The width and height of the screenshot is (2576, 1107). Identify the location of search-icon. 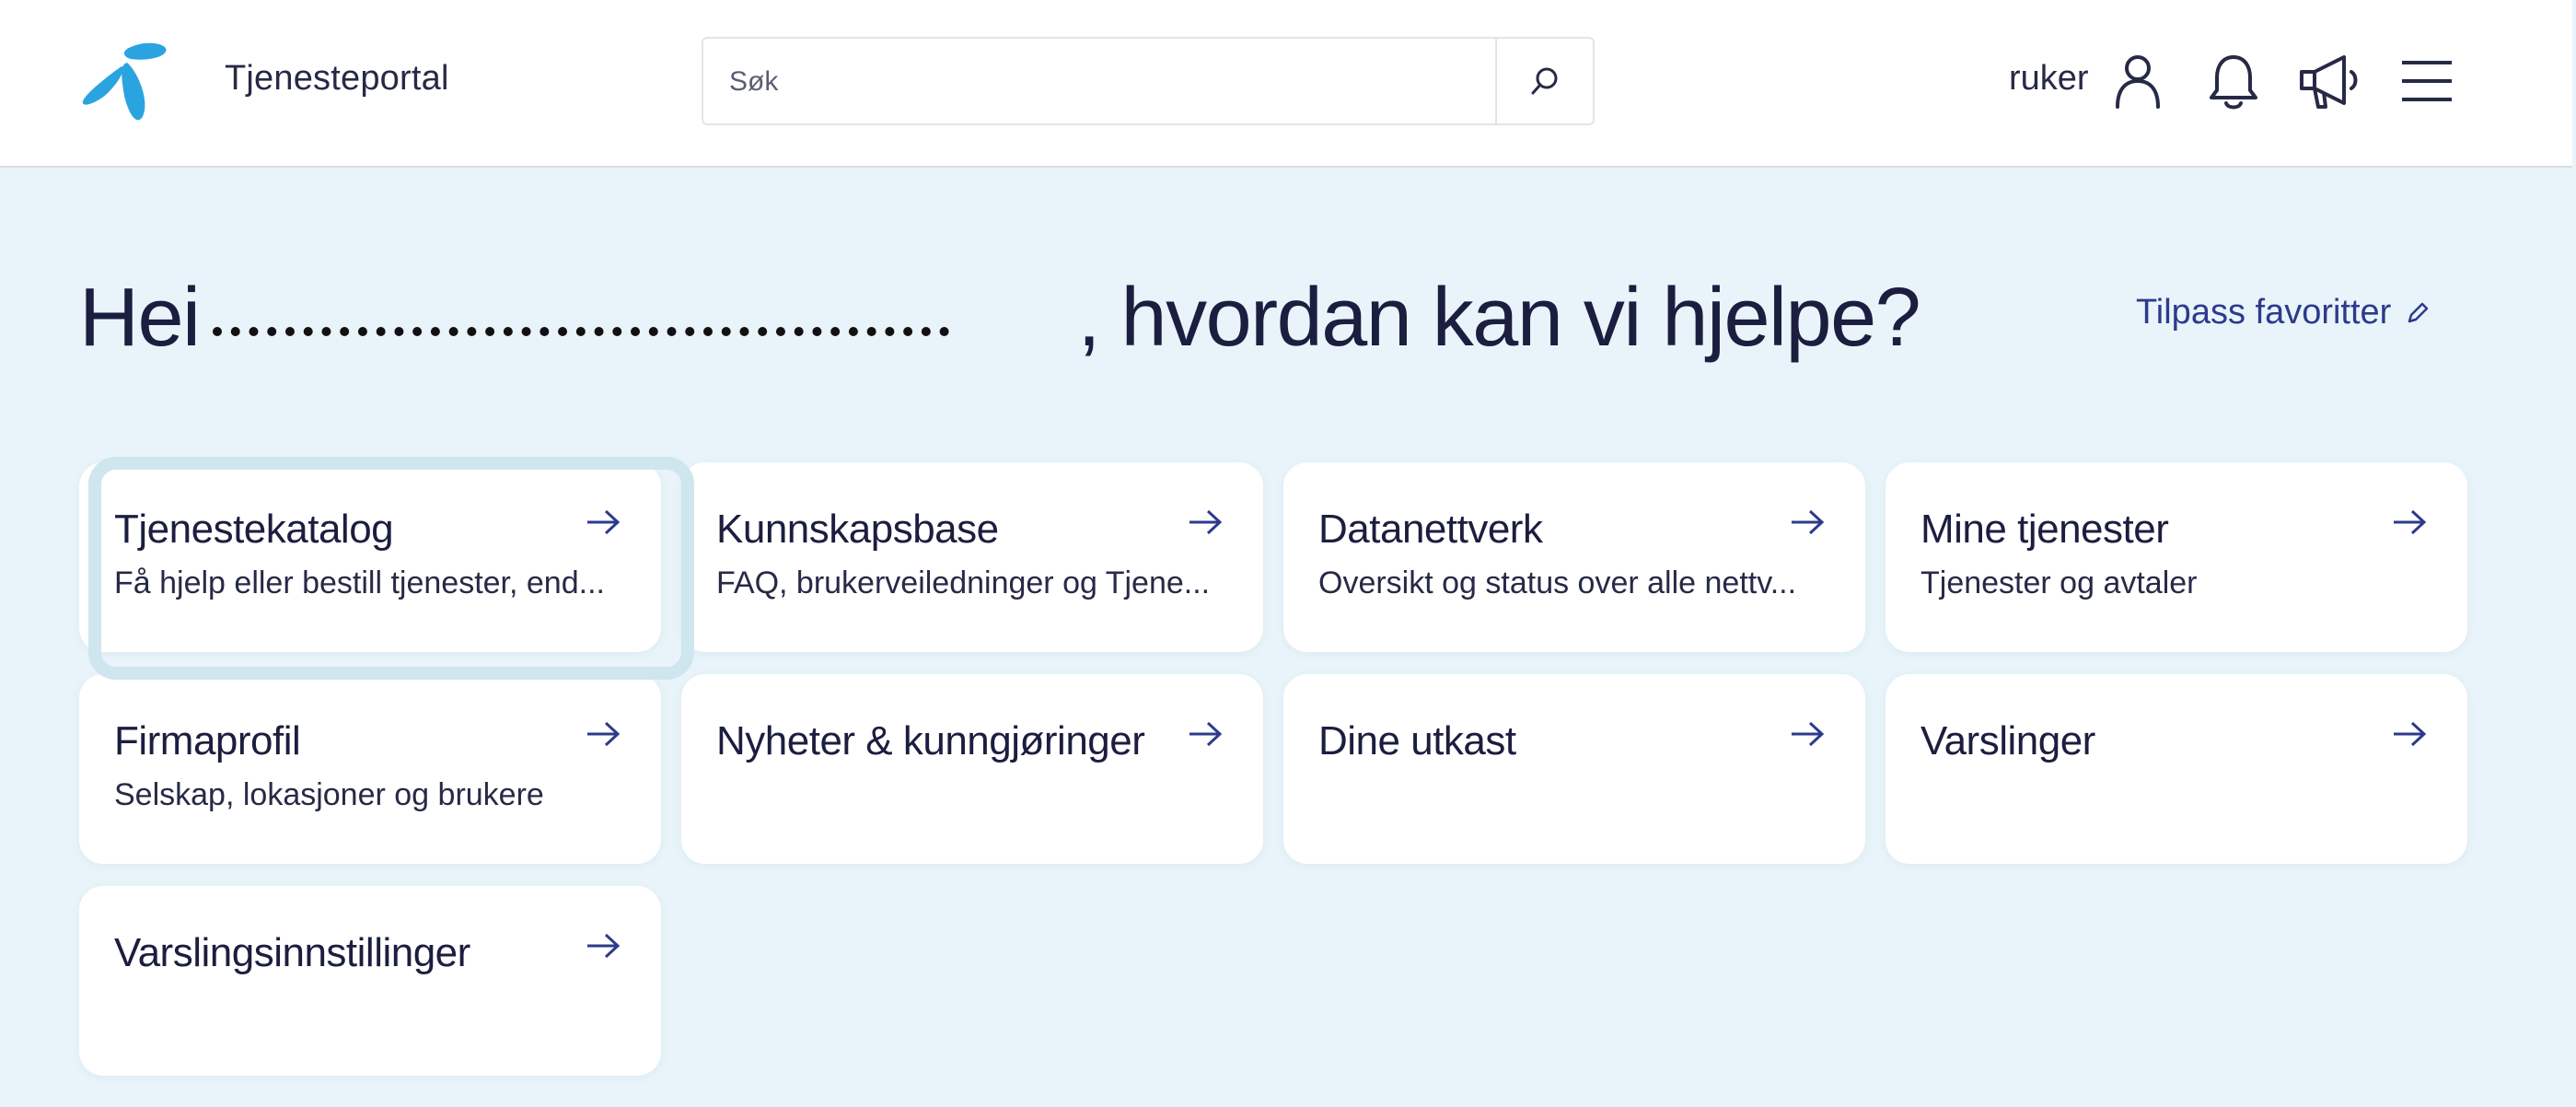
(1544, 81).